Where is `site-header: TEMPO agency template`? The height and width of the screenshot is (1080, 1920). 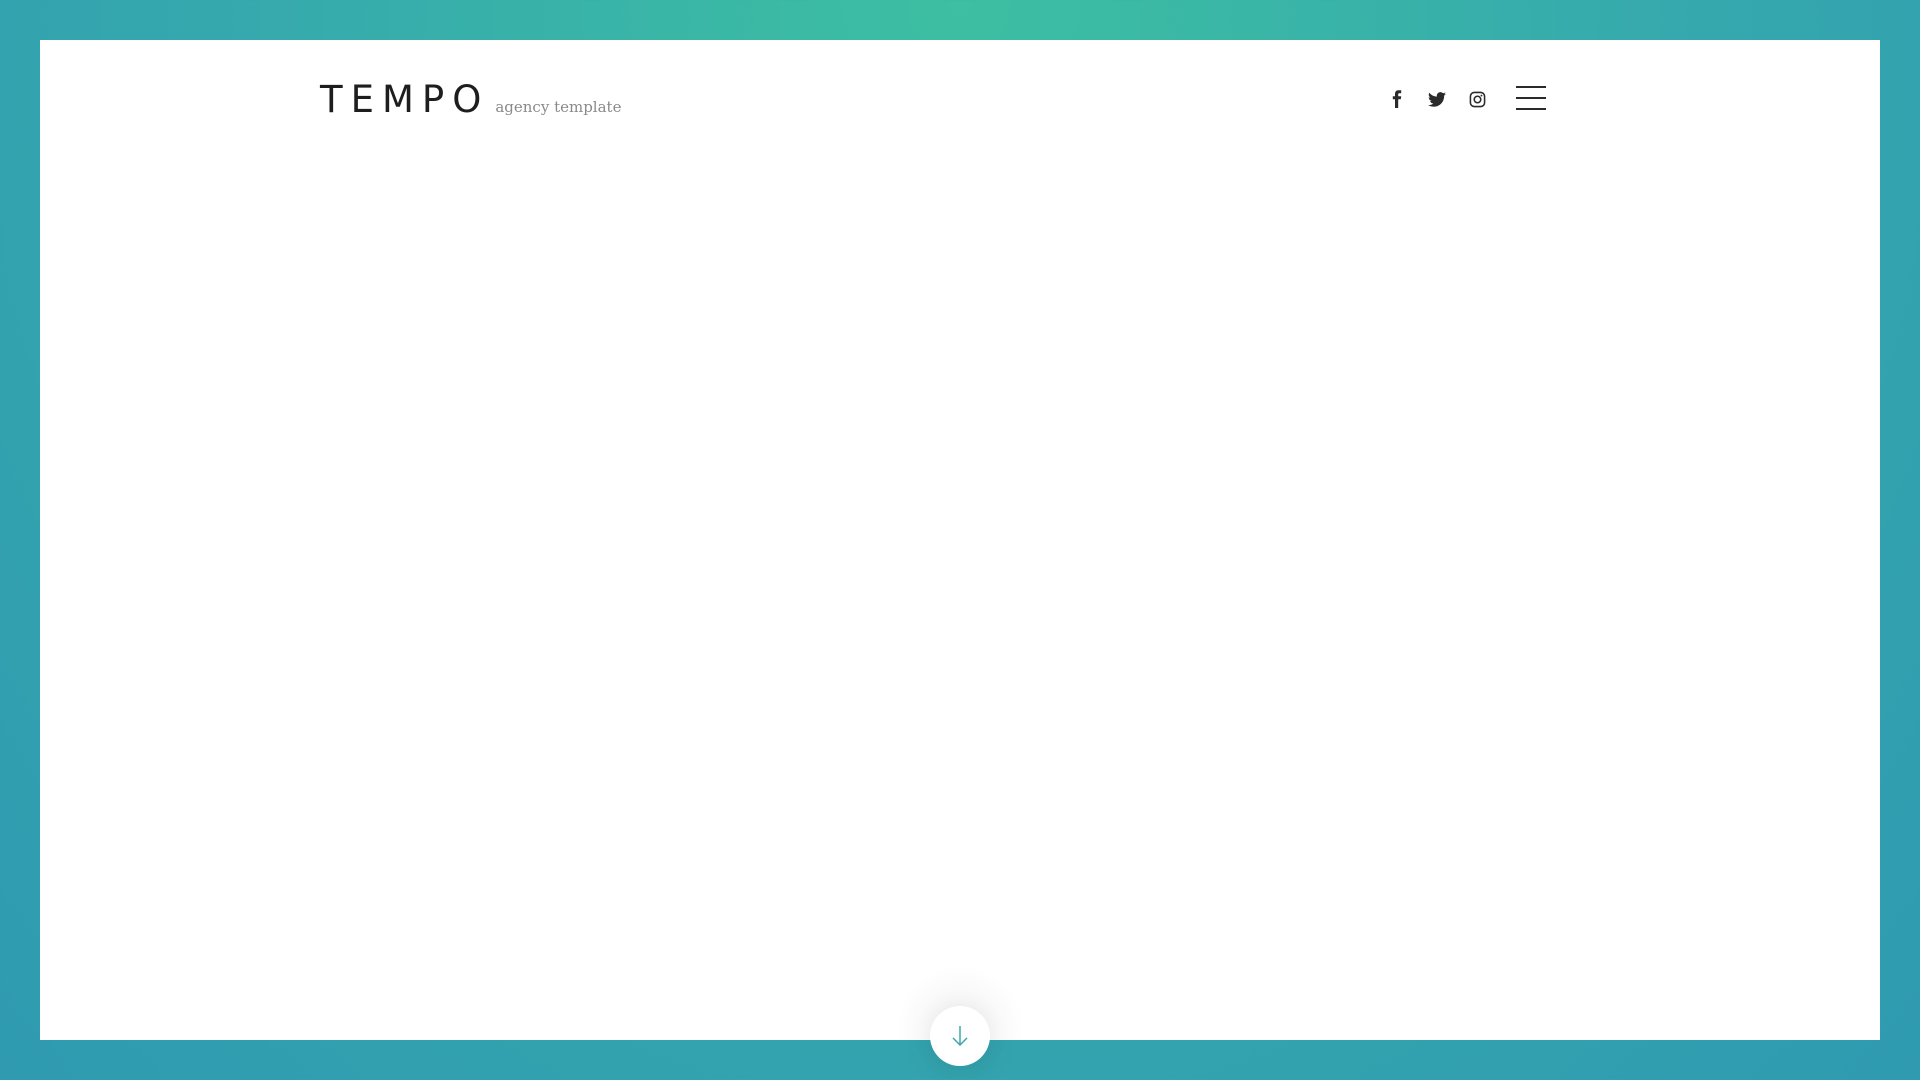
site-header: TEMPO agency template is located at coordinates (933, 100).